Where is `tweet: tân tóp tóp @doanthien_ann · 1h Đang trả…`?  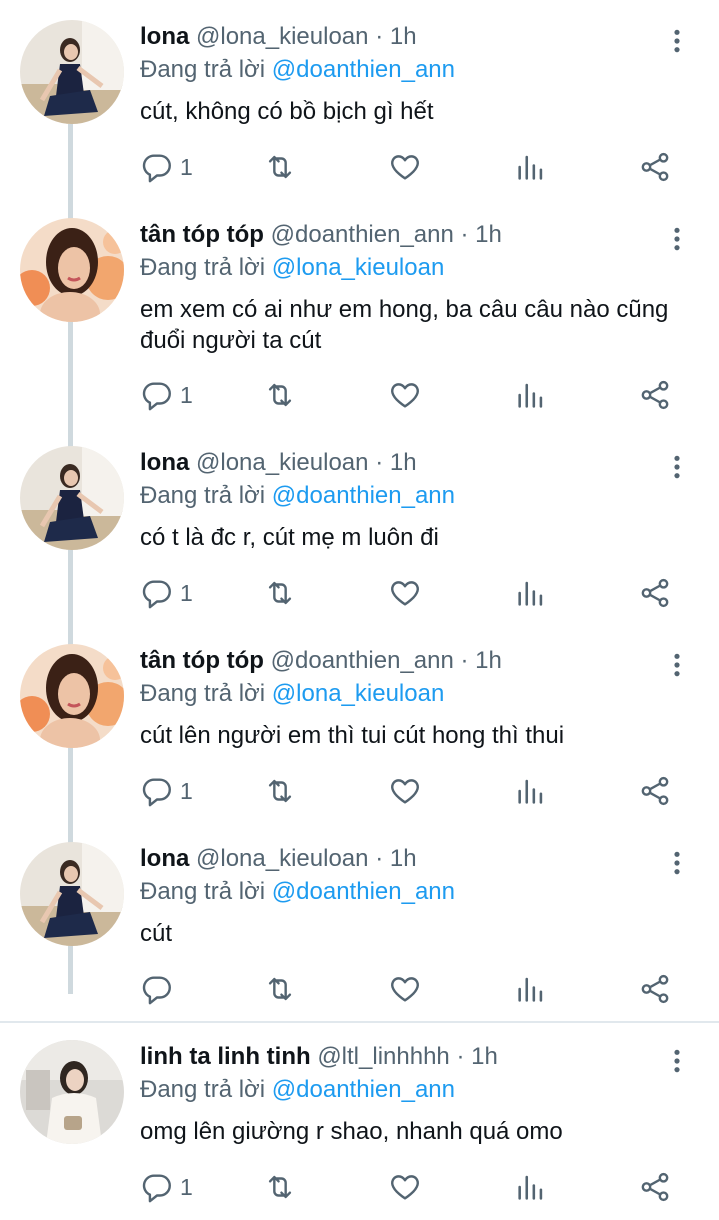
tweet: tân tóp tóp @doanthien_ann · 1h Đang trả… is located at coordinates (359, 731).